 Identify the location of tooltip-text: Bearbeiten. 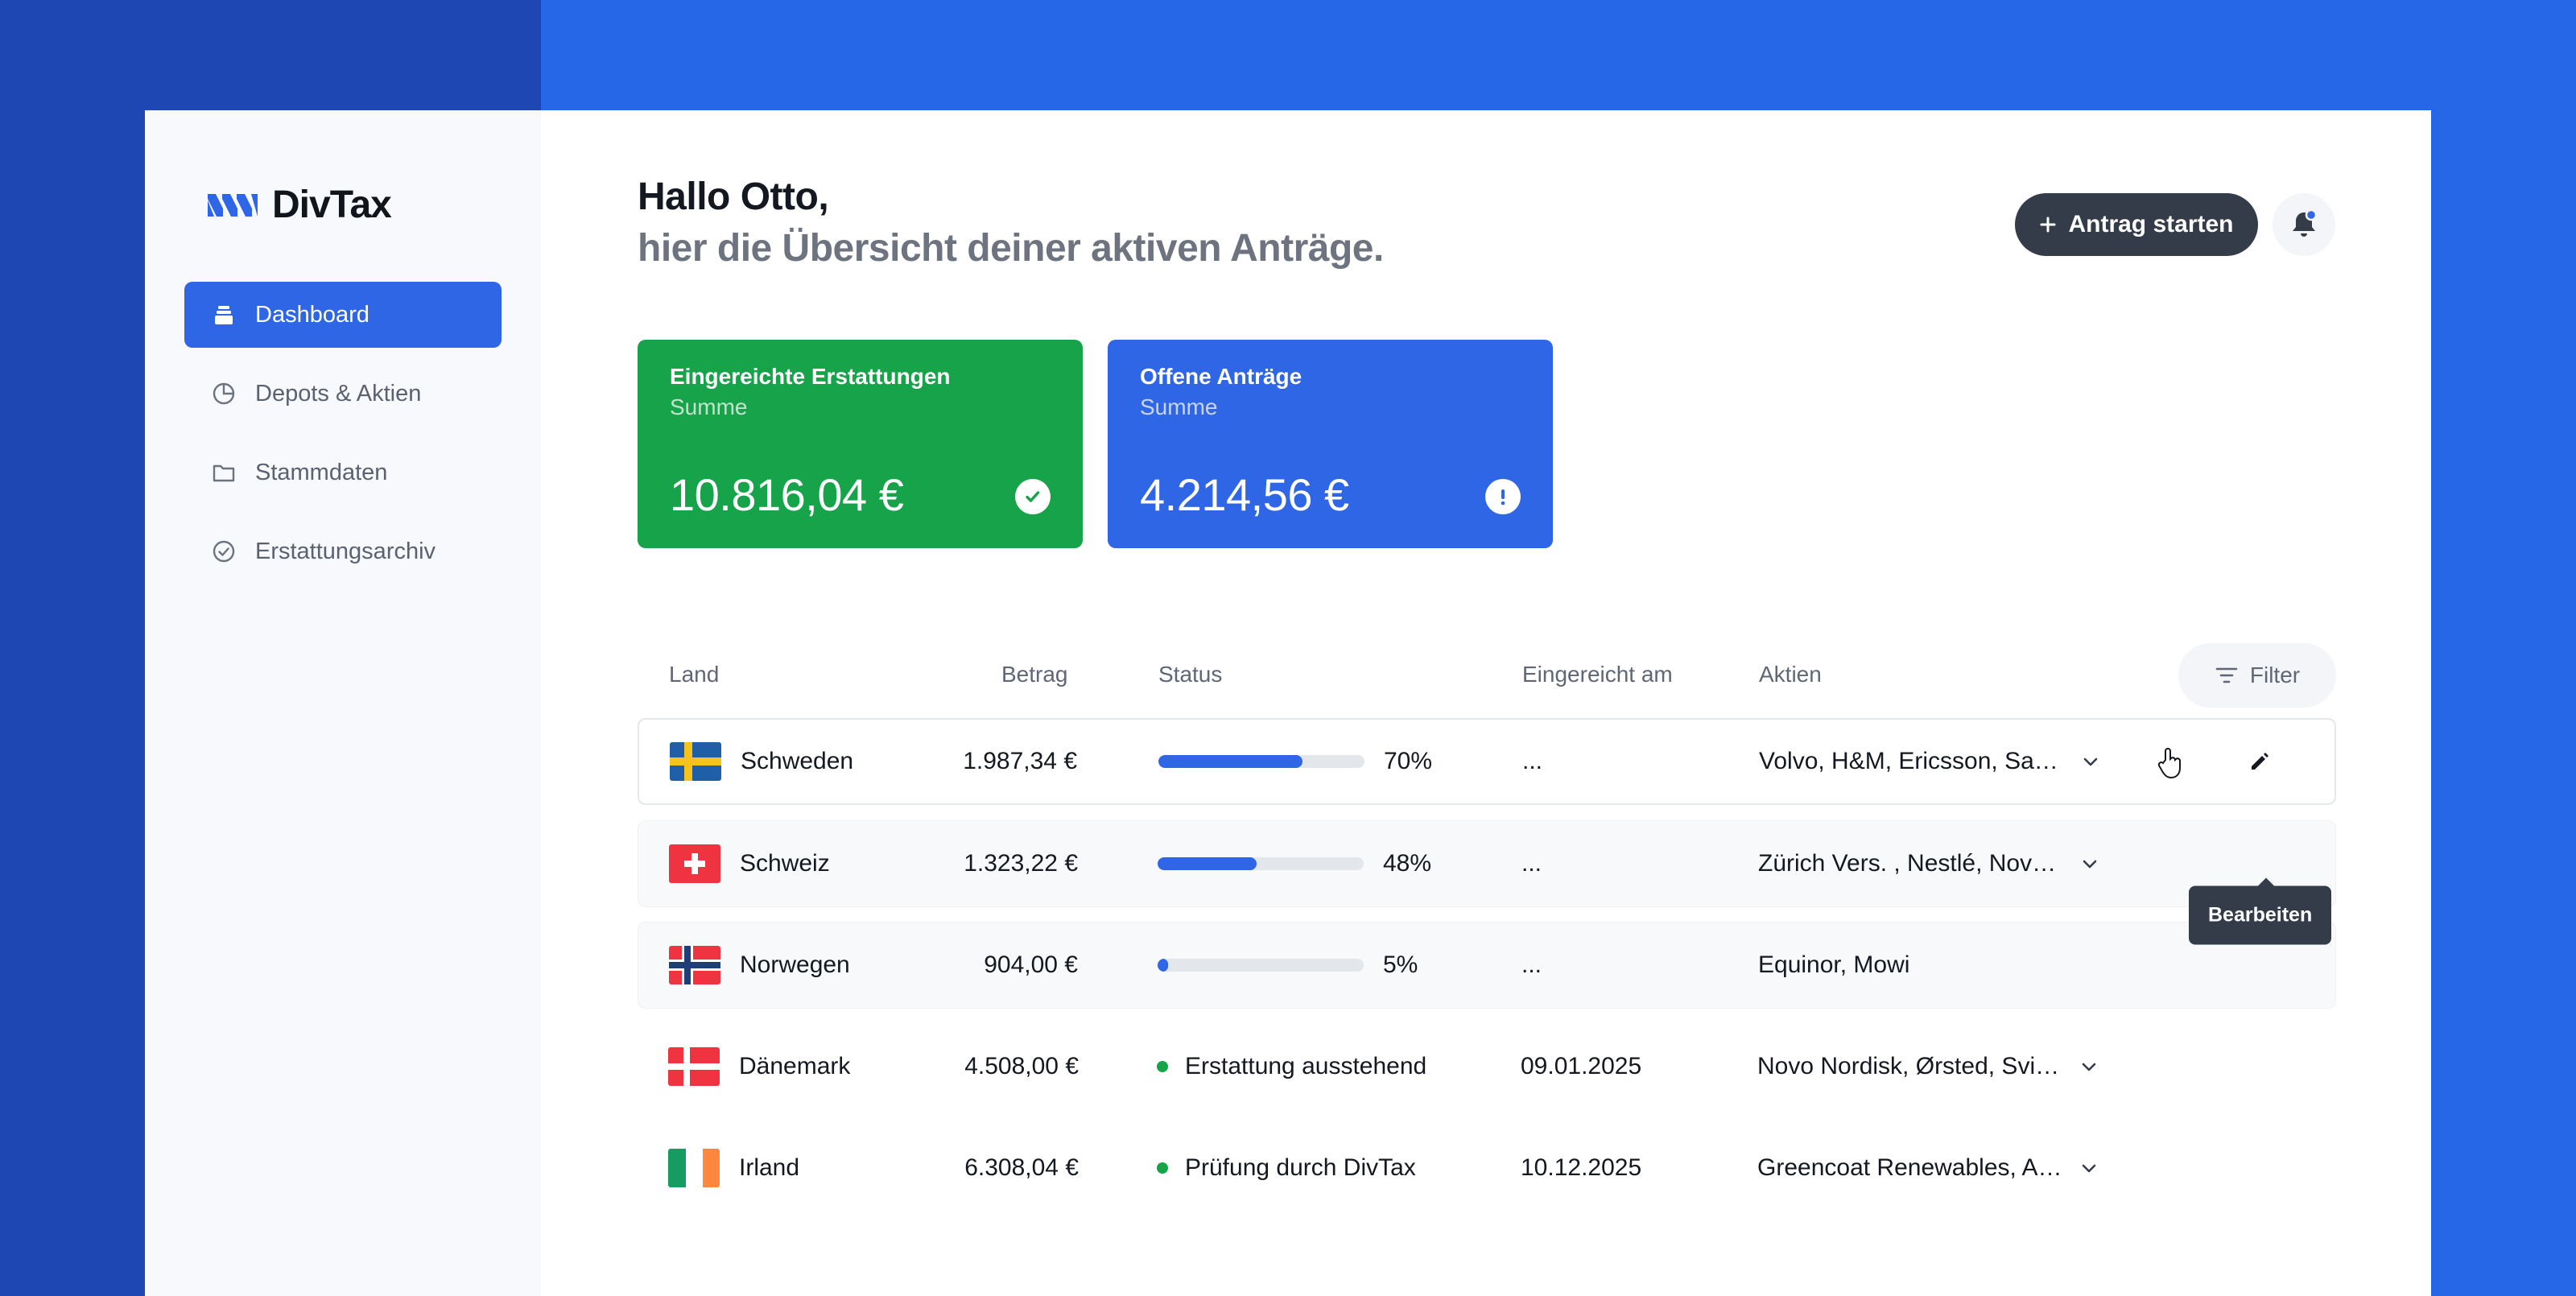
(2260, 915).